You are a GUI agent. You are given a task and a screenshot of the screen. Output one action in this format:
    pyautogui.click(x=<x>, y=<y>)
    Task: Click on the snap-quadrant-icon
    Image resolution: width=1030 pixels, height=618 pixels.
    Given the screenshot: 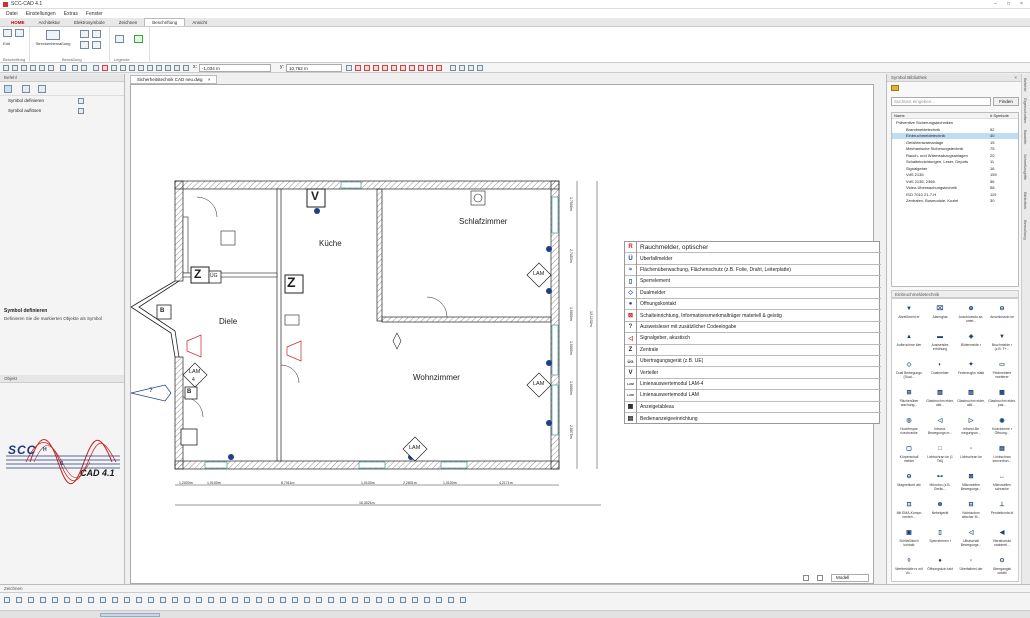 What is the action you would take?
    pyautogui.click(x=412, y=68)
    